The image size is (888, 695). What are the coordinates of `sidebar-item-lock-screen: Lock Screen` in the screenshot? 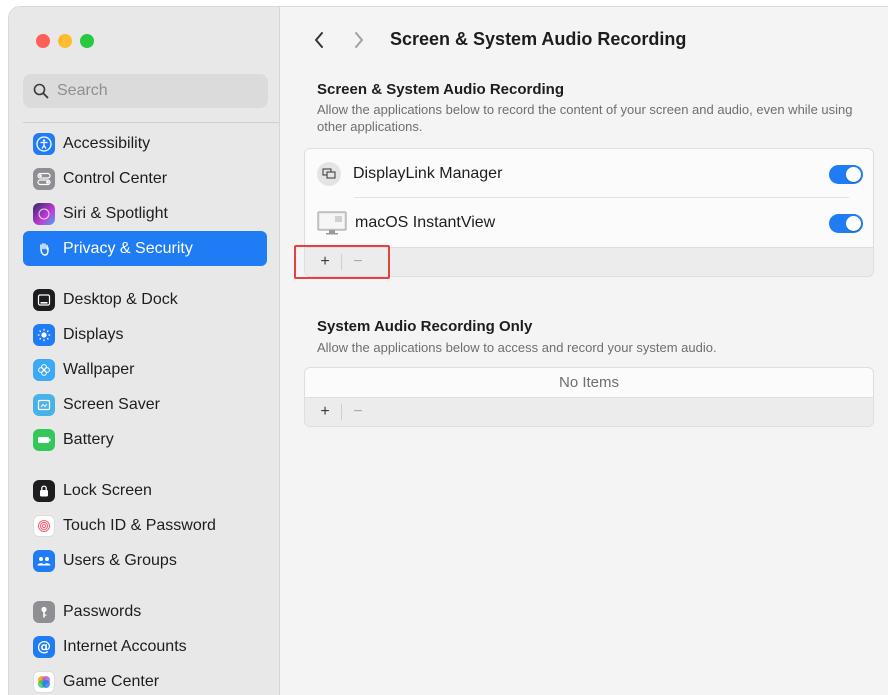 It's located at (145, 490).